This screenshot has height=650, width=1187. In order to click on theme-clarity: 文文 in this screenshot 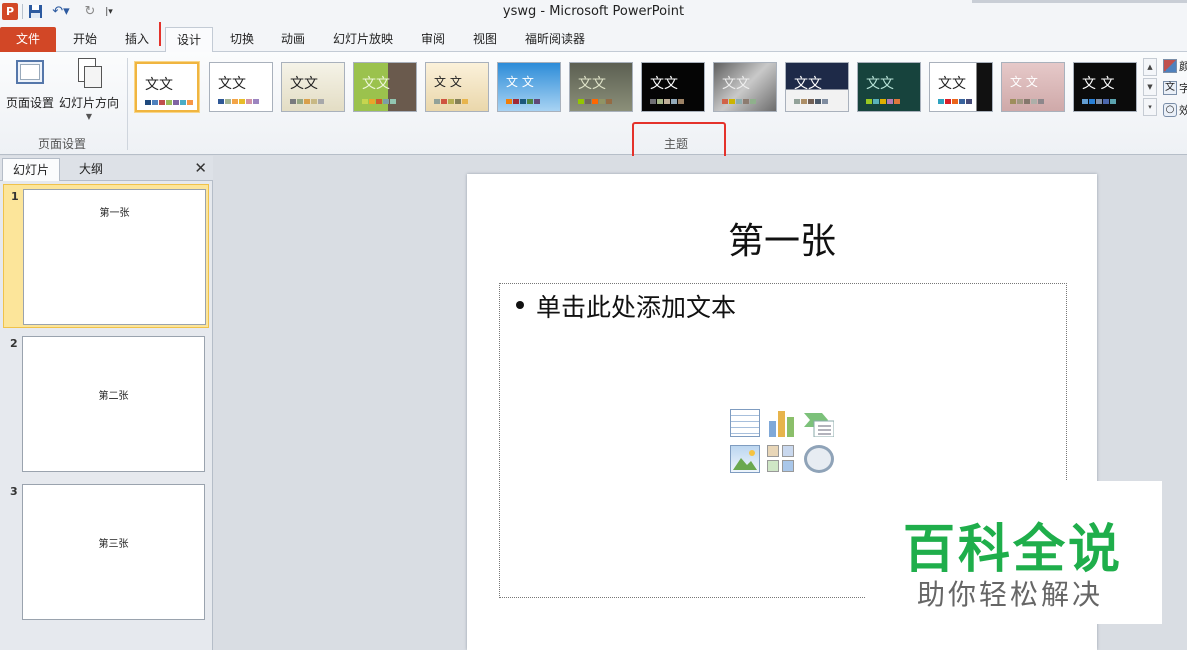, I will do `click(817, 87)`.